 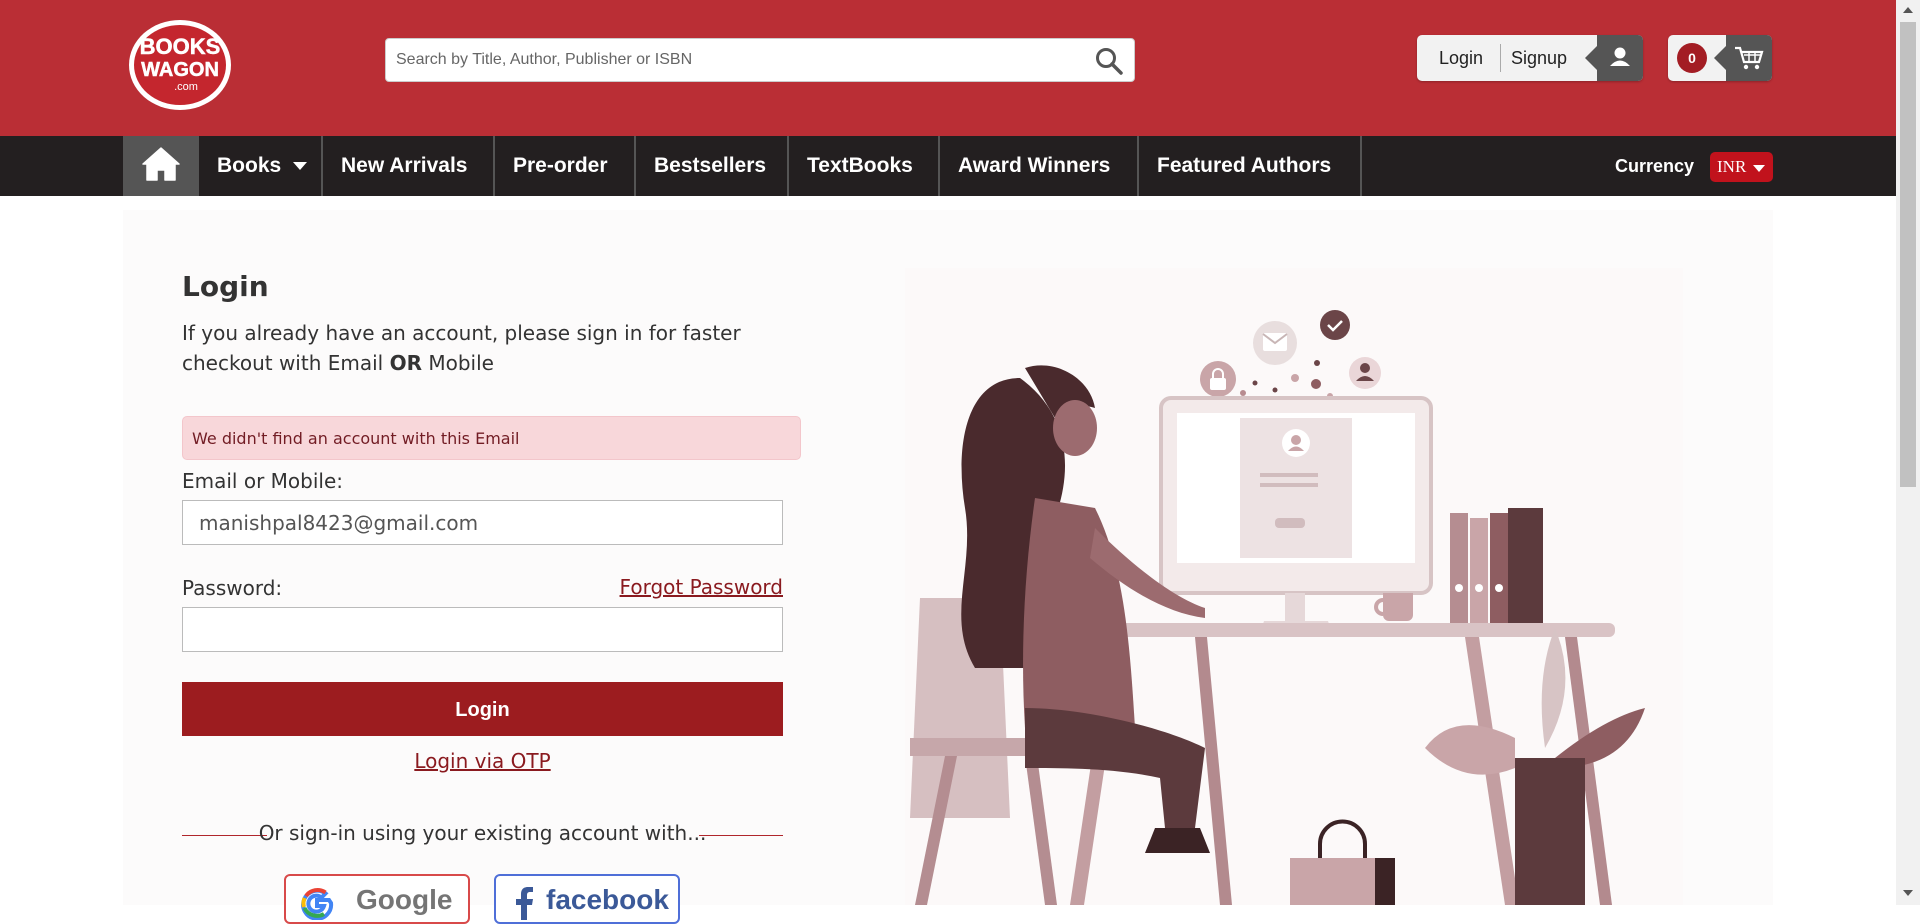 I want to click on nav-pre-order: Pre-order, so click(x=565, y=166).